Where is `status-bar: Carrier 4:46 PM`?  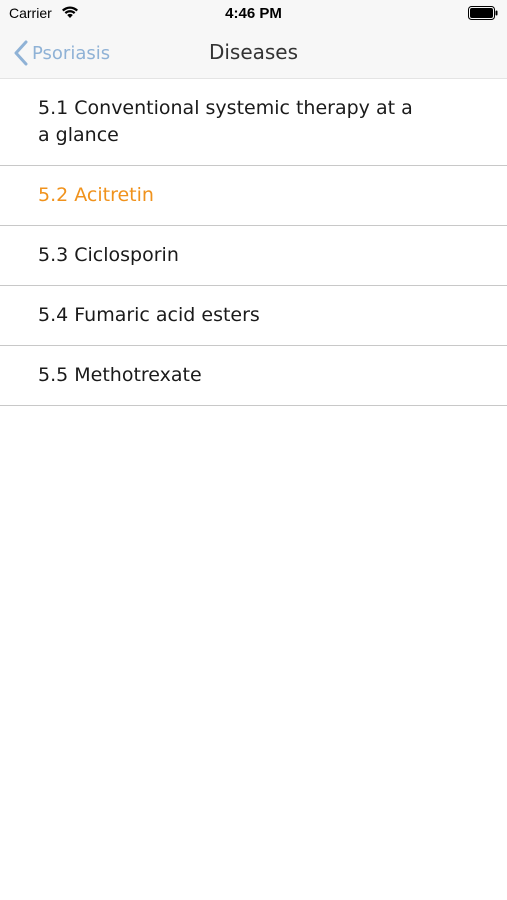 status-bar: Carrier 4:46 PM is located at coordinates (253, 14).